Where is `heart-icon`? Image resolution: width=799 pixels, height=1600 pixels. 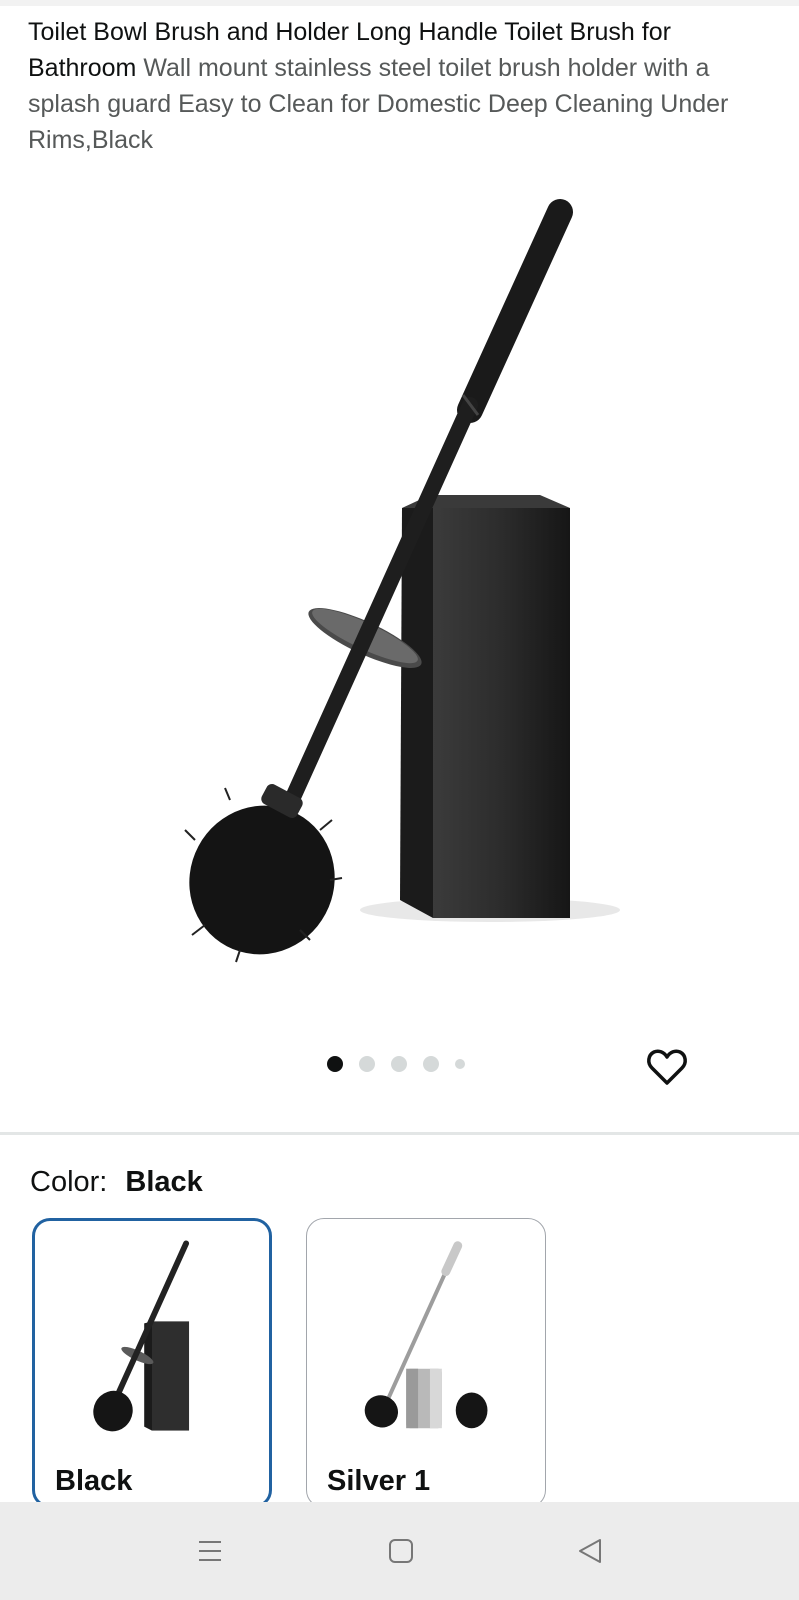
heart-icon is located at coordinates (667, 1067).